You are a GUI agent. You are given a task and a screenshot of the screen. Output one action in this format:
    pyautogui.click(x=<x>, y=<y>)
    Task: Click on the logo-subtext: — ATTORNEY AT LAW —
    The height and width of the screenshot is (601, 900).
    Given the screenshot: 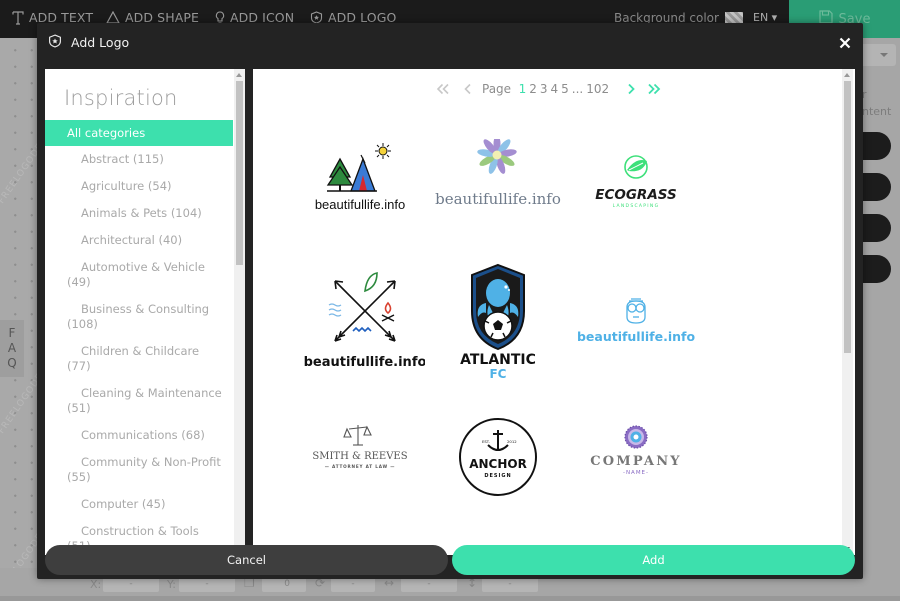 What is the action you would take?
    pyautogui.click(x=360, y=466)
    